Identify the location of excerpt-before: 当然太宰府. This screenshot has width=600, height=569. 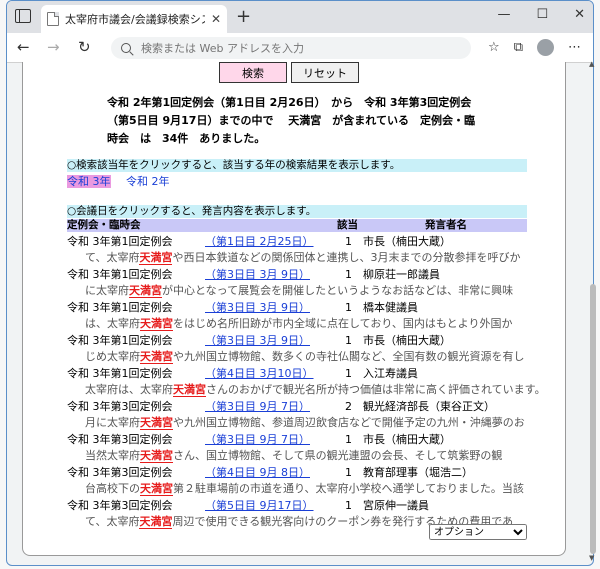
(112, 455).